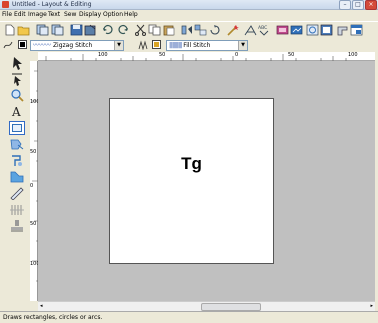  Describe the element at coordinates (189, 5) in the screenshot. I see `title-bar: Untitled - Layout & Editing – □ ×` at that location.